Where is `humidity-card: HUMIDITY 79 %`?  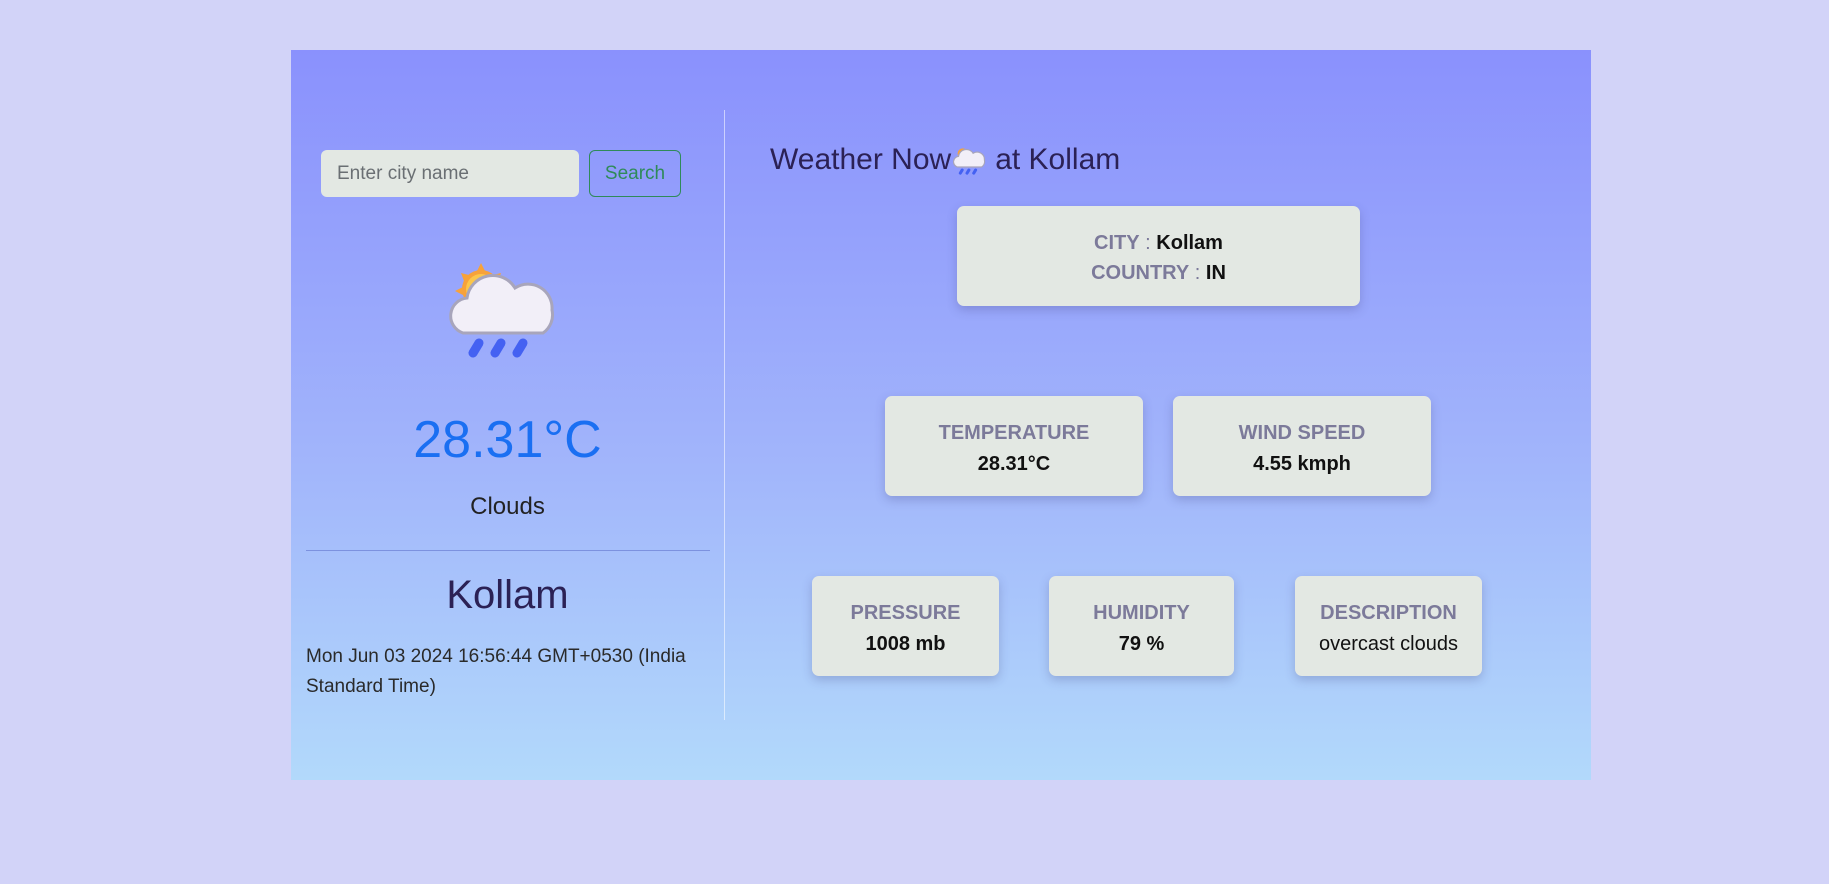 humidity-card: HUMIDITY 79 % is located at coordinates (1141, 626).